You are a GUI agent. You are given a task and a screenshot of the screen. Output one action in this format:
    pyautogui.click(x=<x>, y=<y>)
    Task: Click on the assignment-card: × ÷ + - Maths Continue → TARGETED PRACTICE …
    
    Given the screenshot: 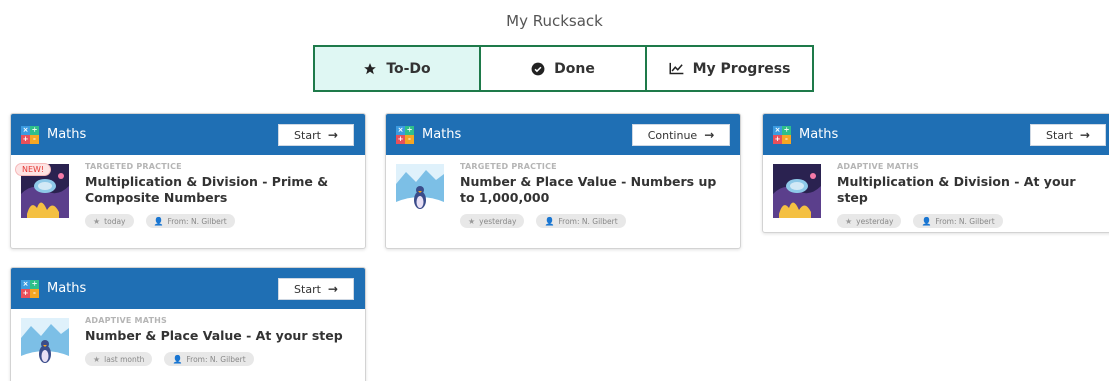 What is the action you would take?
    pyautogui.click(x=563, y=181)
    